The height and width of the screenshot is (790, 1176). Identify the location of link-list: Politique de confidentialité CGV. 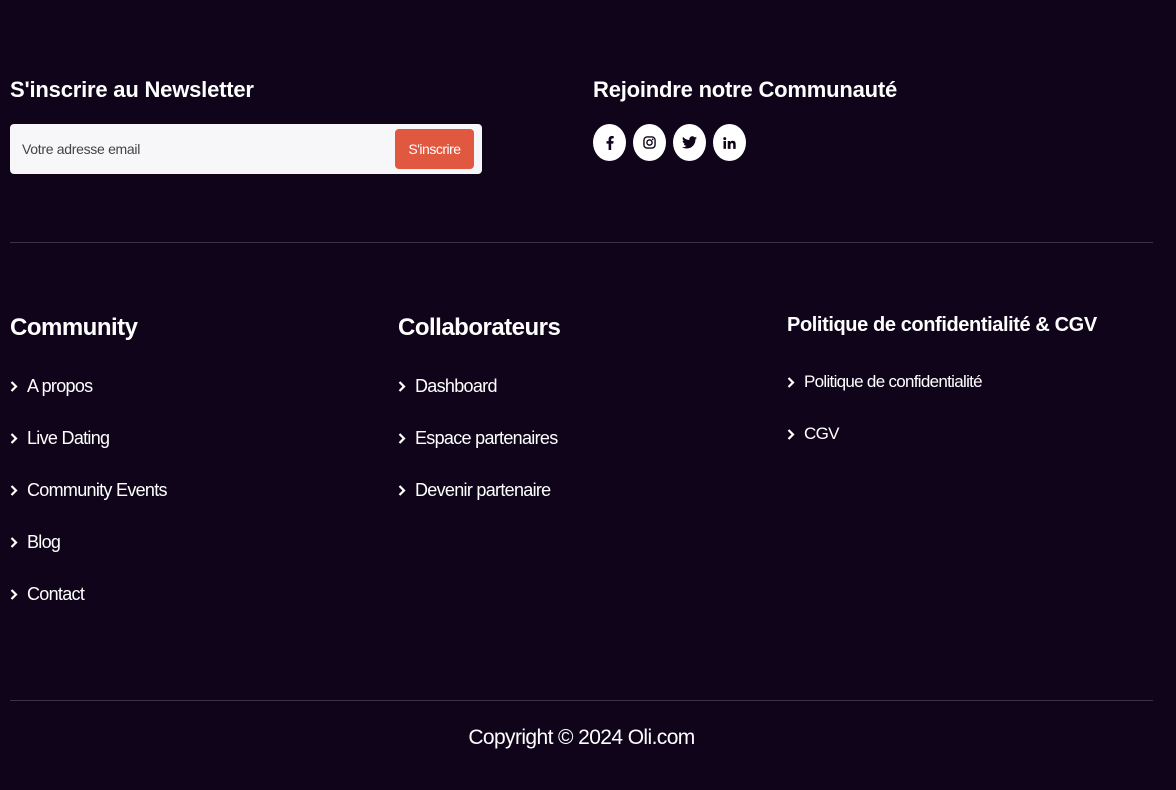
(885, 422).